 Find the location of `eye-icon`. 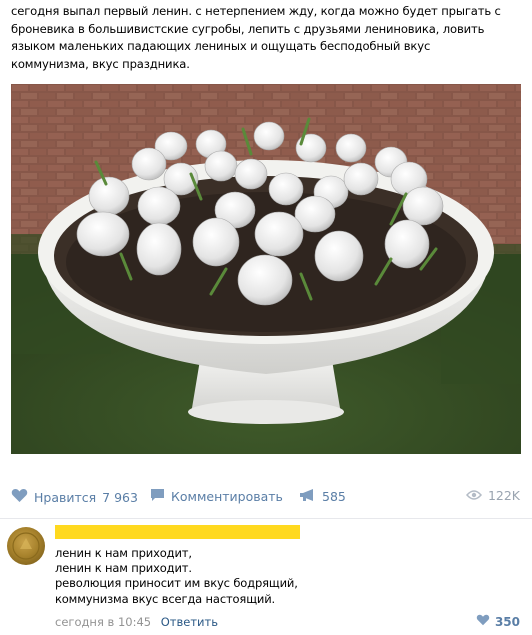

eye-icon is located at coordinates (473, 495).